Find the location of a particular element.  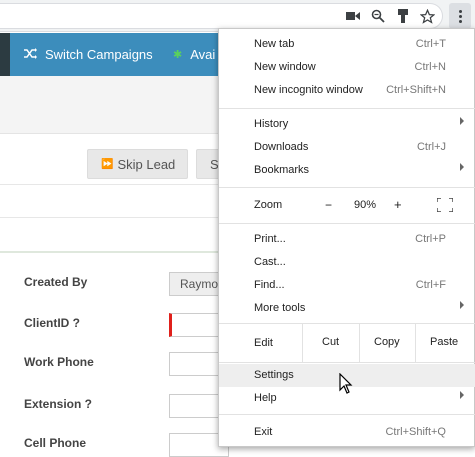

menu-item-zoom: Zoom − 90% + is located at coordinates (347, 206).